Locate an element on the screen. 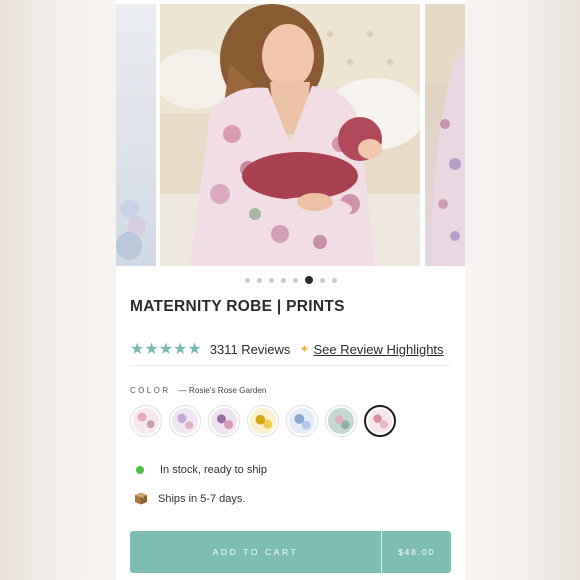 This screenshot has width=580, height=580. color-selector-label: COLOR — Rosie's Rose Garden is located at coordinates (198, 390).